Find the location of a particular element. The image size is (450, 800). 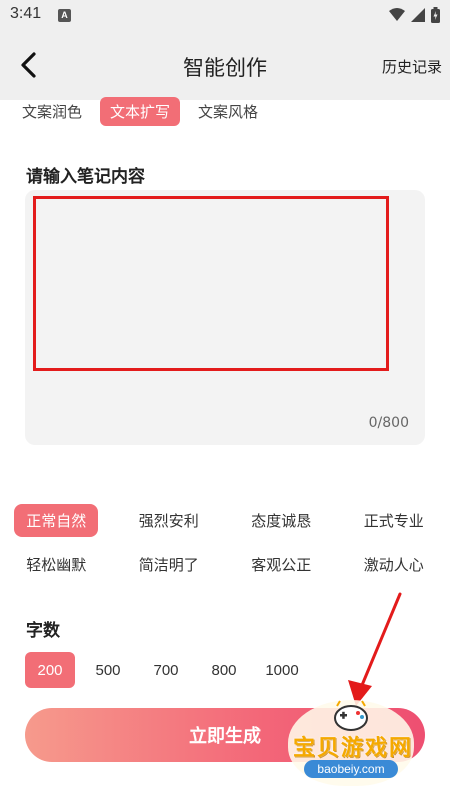

mode-tabs: 文案润色 文本扩写 文案风格 is located at coordinates (144, 111).